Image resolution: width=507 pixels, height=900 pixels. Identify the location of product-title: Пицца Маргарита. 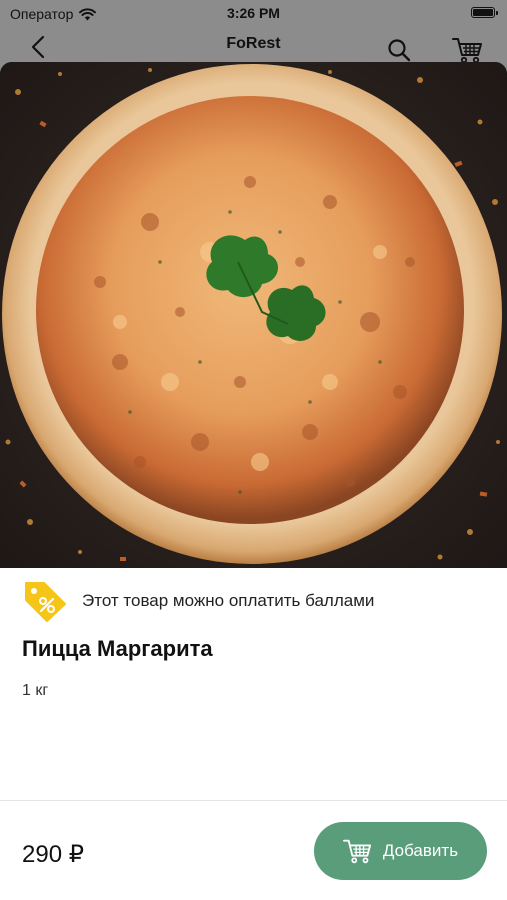
(117, 648).